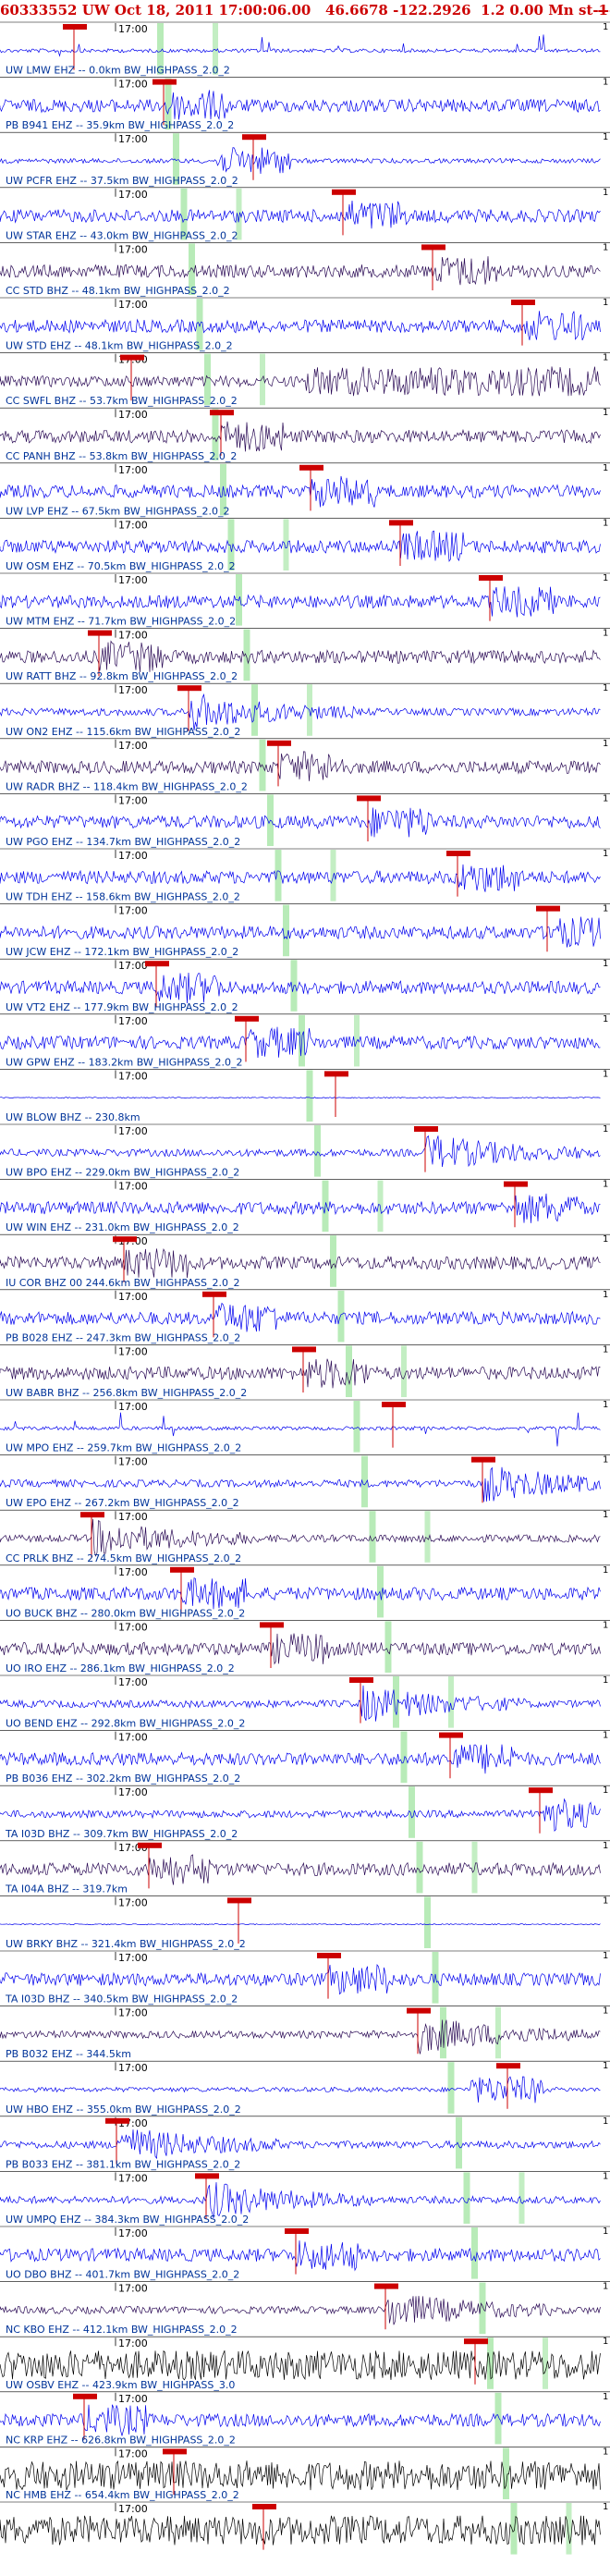 The image size is (610, 2576). Describe the element at coordinates (127, 2220) in the screenshot. I see `trace-label: UW UMPQ EHZ -- 384.3km BW_HIGHPASS_2.0_2` at that location.